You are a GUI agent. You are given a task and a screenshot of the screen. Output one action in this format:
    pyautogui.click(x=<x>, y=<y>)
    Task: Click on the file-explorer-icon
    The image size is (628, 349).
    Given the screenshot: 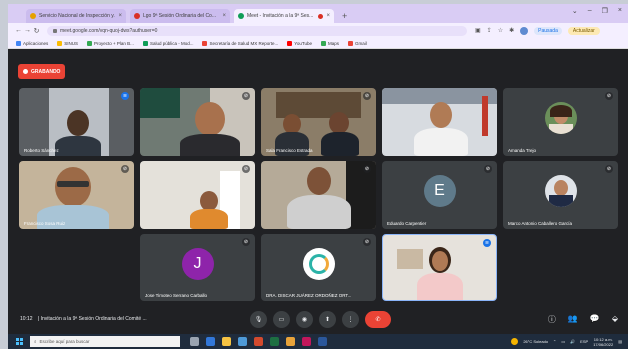 What is the action you would take?
    pyautogui.click(x=226, y=341)
    